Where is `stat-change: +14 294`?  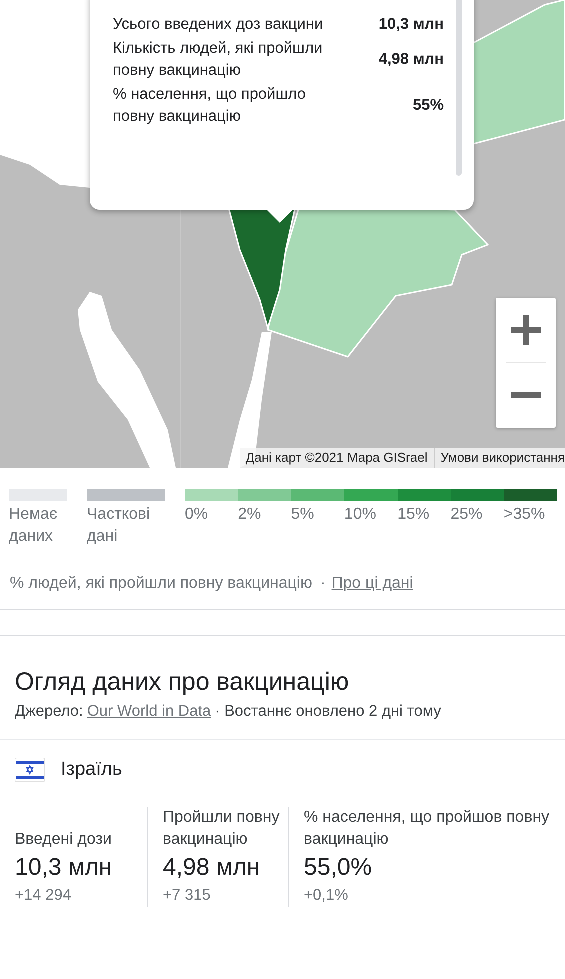
stat-change: +14 294 is located at coordinates (43, 896).